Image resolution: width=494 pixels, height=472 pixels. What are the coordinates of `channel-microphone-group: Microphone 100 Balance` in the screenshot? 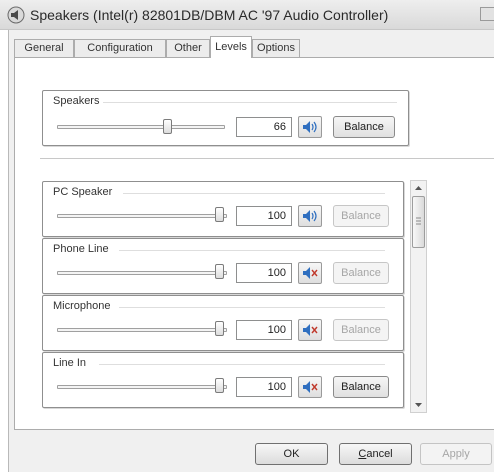 It's located at (223, 323).